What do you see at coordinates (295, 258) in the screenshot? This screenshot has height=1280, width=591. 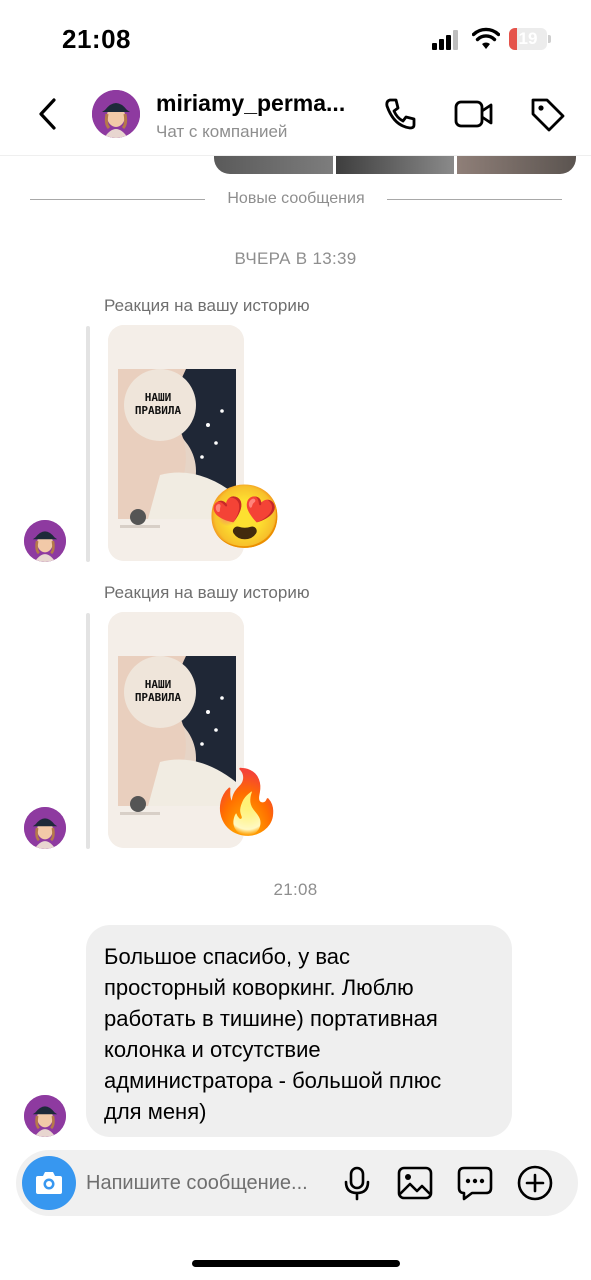 I see `timestamp: ВЧЕРА В 13:39` at bounding box center [295, 258].